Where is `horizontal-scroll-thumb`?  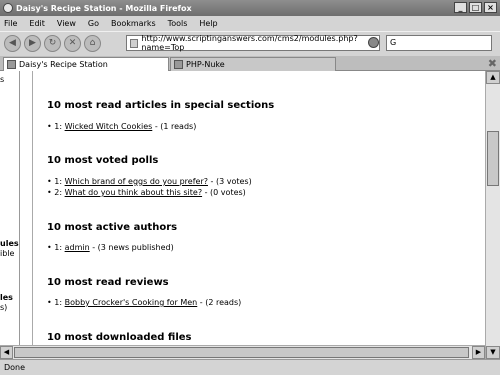 horizontal-scroll-thumb is located at coordinates (241, 352).